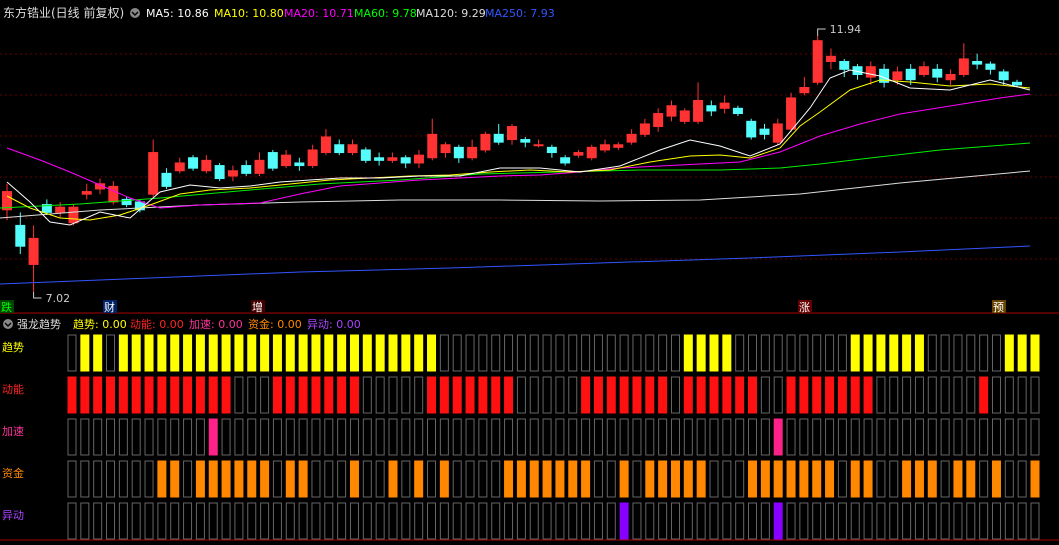 The width and height of the screenshot is (1059, 545). Describe the element at coordinates (7, 307) in the screenshot. I see `event-marker: 跌` at that location.